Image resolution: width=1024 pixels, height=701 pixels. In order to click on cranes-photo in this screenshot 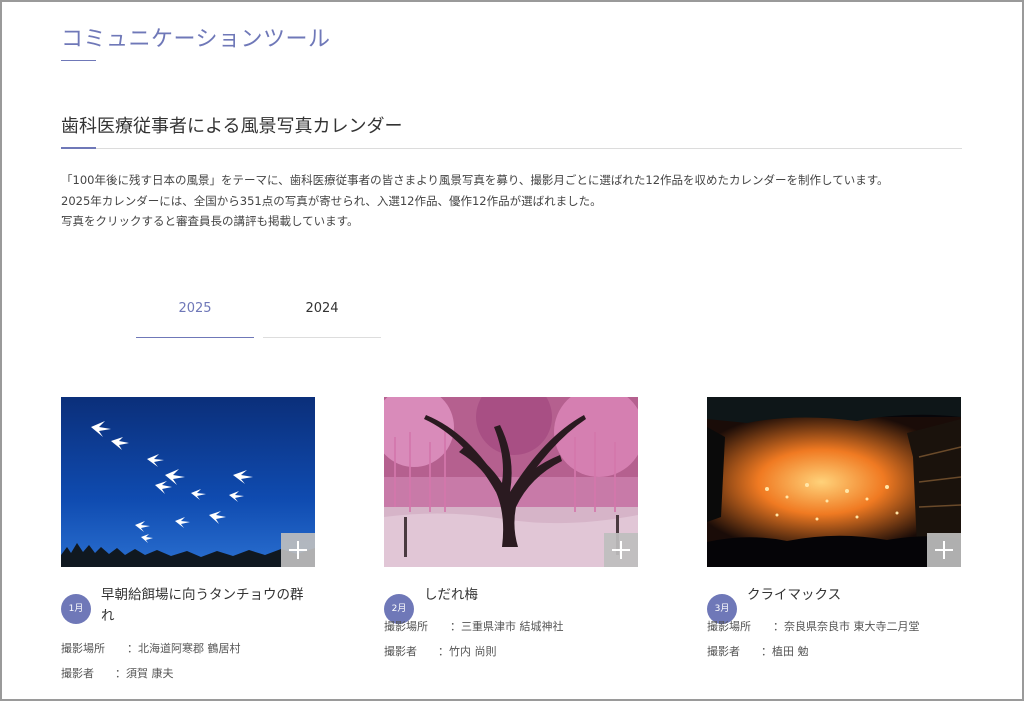, I will do `click(188, 482)`.